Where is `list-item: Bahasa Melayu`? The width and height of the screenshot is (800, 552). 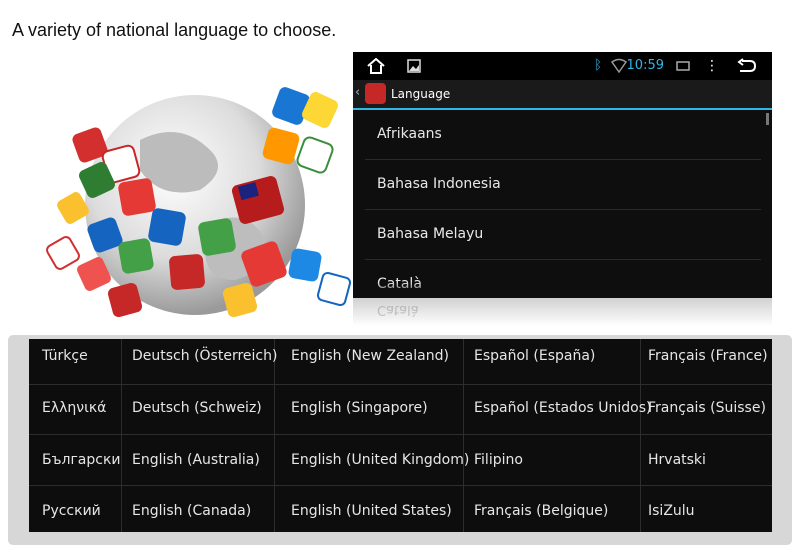
list-item: Bahasa Melayu is located at coordinates (563, 235).